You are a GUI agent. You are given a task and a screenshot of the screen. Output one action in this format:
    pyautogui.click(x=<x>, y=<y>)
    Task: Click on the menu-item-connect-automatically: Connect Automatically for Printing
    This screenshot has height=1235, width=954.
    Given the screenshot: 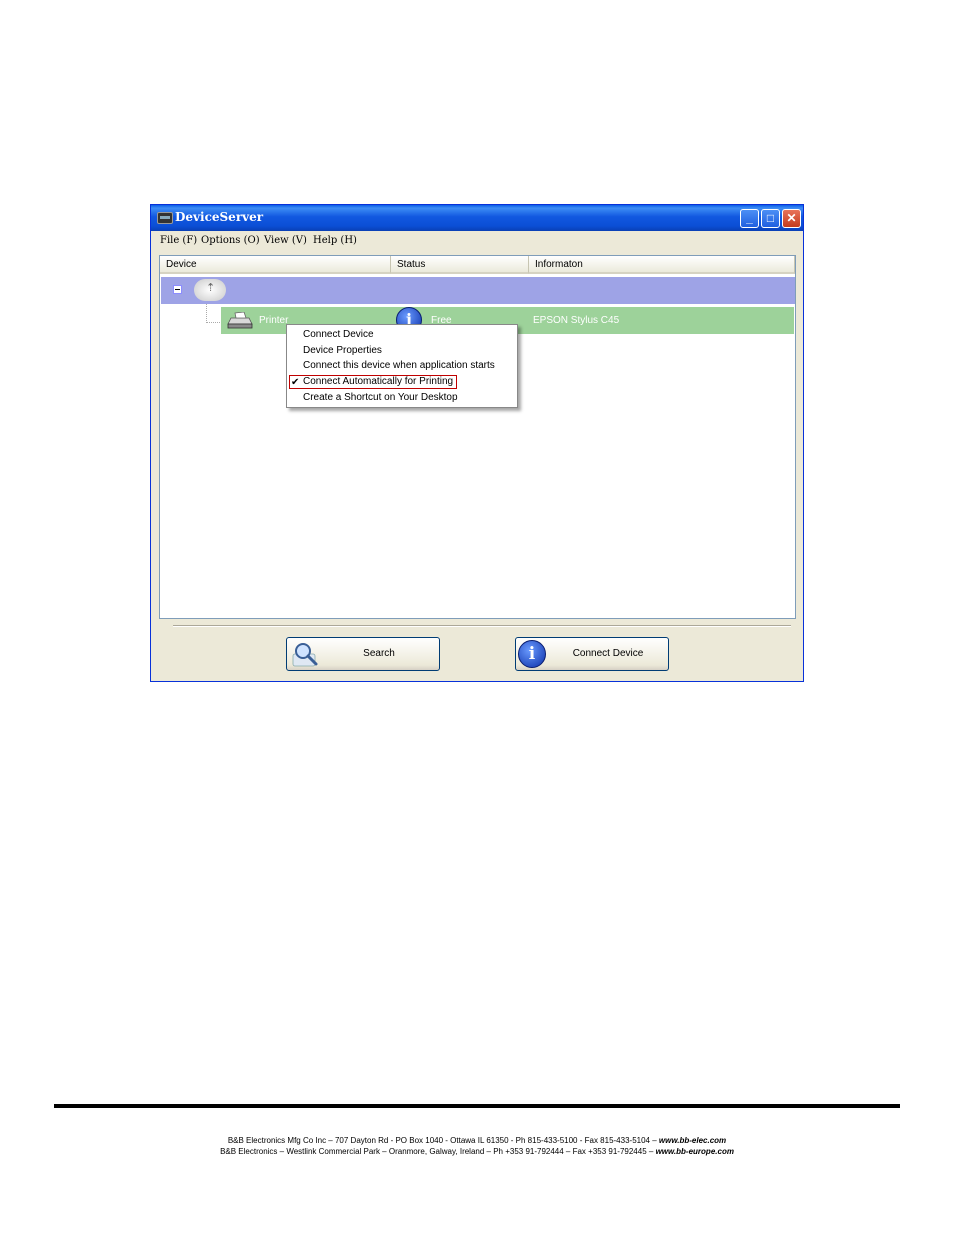 What is the action you would take?
    pyautogui.click(x=378, y=381)
    